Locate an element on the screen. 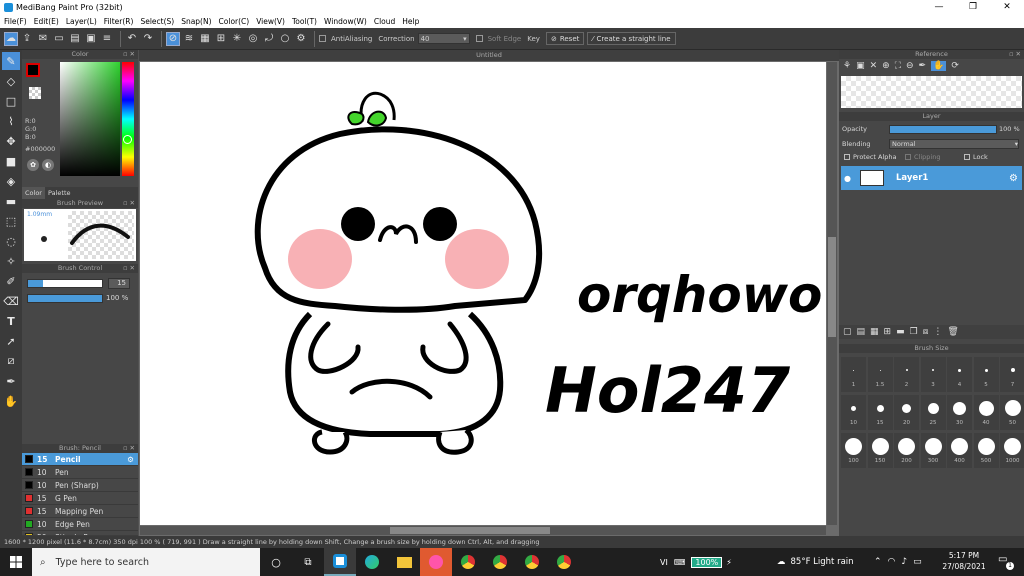 This screenshot has height=576, width=1024. eyedropper-tool-icon: ✒ is located at coordinates (11, 381).